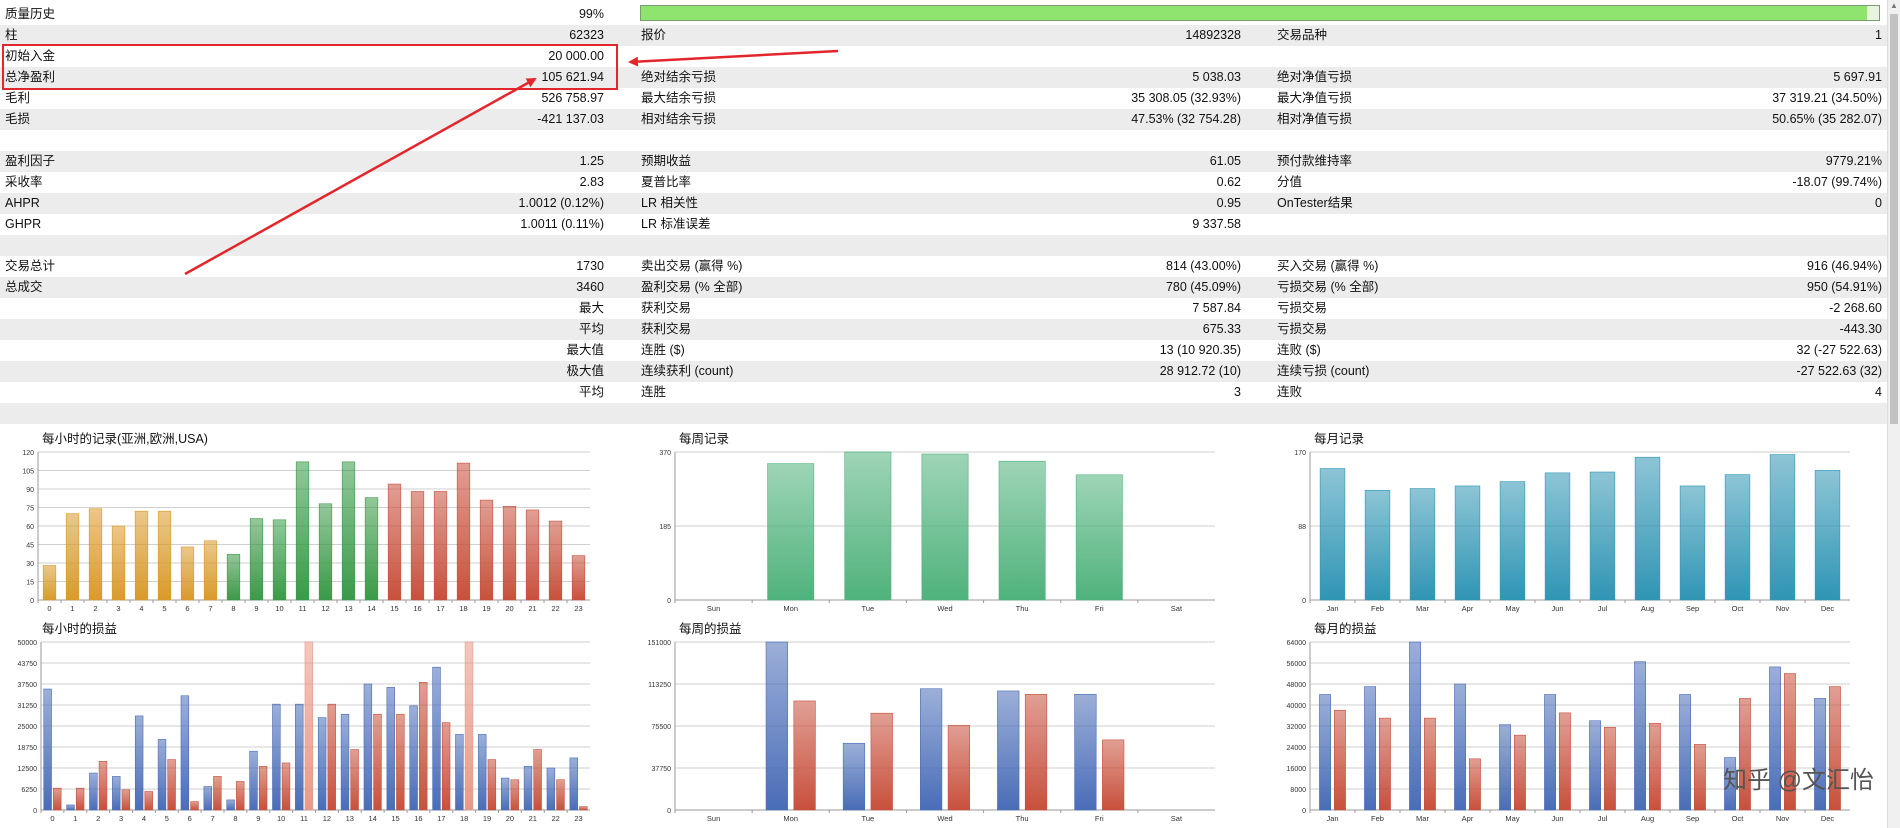 The width and height of the screenshot is (1900, 828). Describe the element at coordinates (944, 224) in the screenshot. I see `report-row: GHPR 1.0011 (0.11%) LR 标准误差 9 337.58` at that location.